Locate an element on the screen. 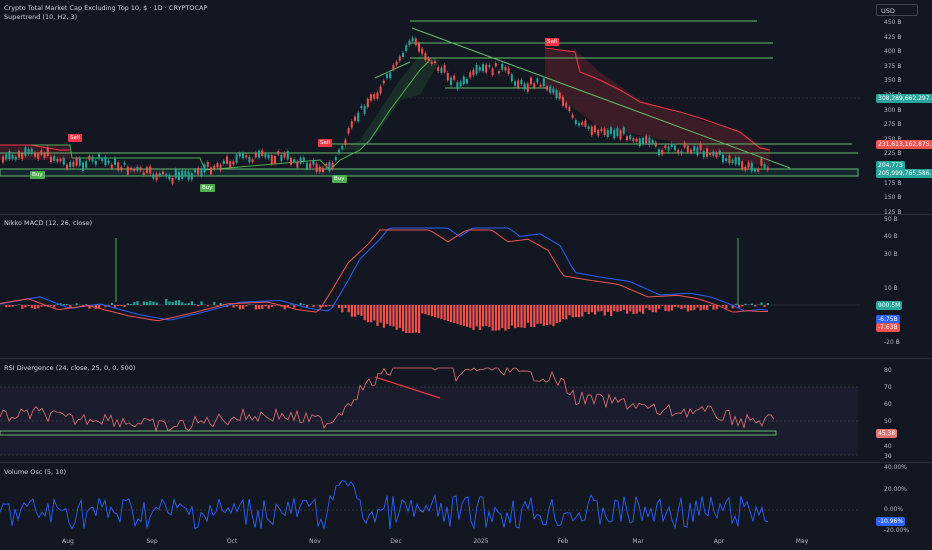 This screenshot has height=550, width=932. macd-signal-badge: -7.63B is located at coordinates (888, 327).